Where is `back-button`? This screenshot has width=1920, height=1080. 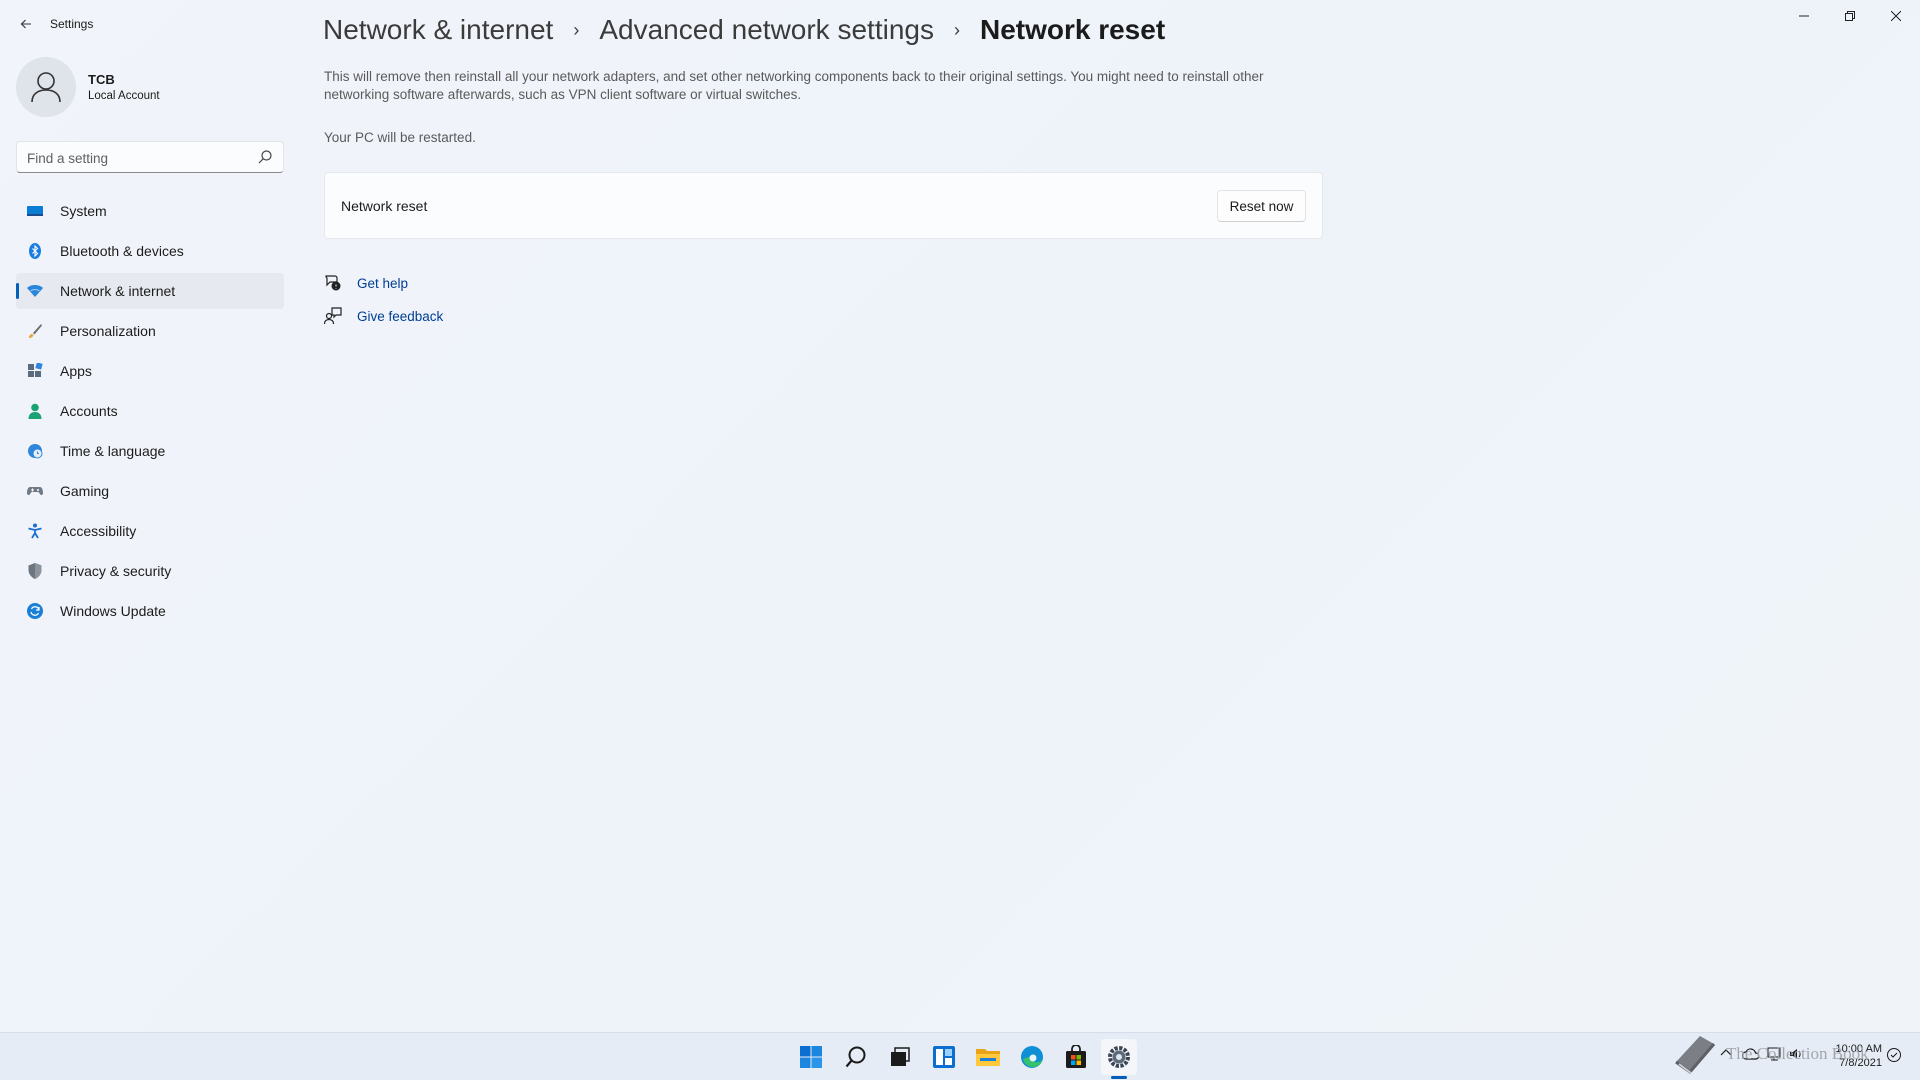 back-button is located at coordinates (26, 24).